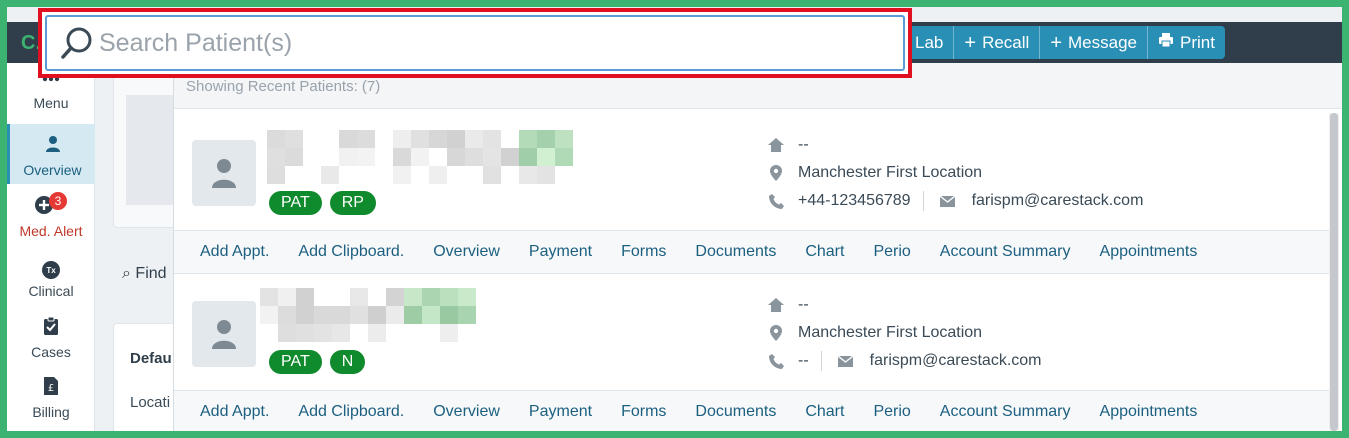 Image resolution: width=1349 pixels, height=438 pixels. Describe the element at coordinates (347, 362) in the screenshot. I see `tag-badge: N` at that location.